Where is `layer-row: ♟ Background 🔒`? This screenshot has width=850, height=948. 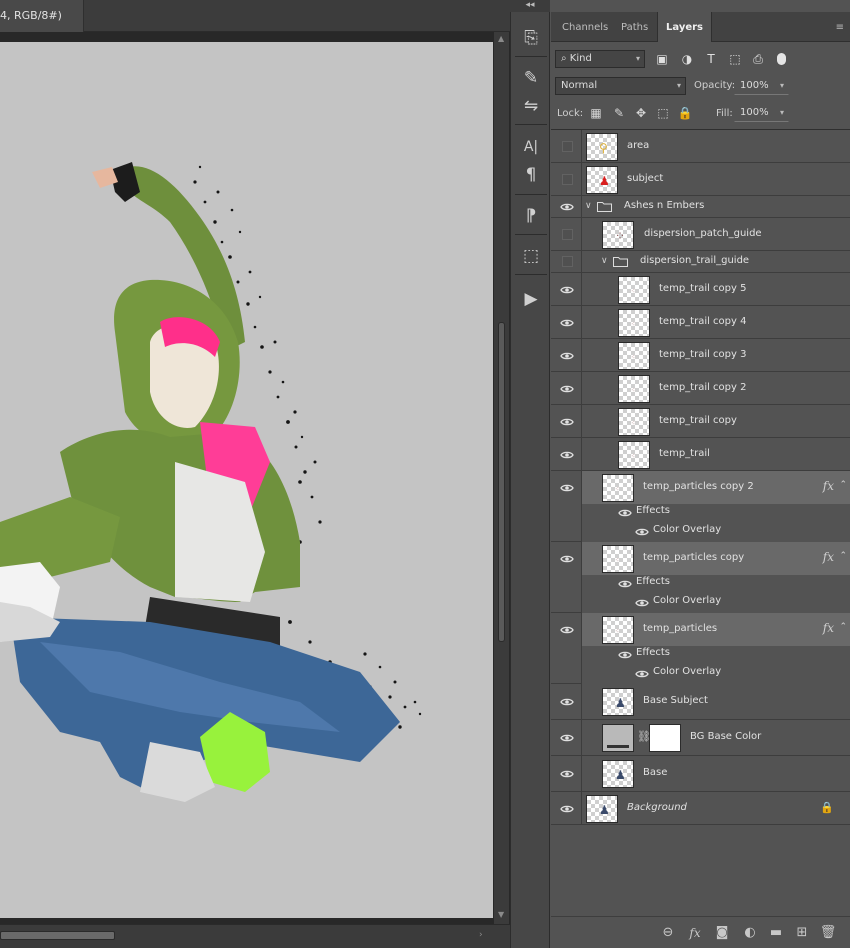
layer-row: ♟ Background 🔒 is located at coordinates (700, 808).